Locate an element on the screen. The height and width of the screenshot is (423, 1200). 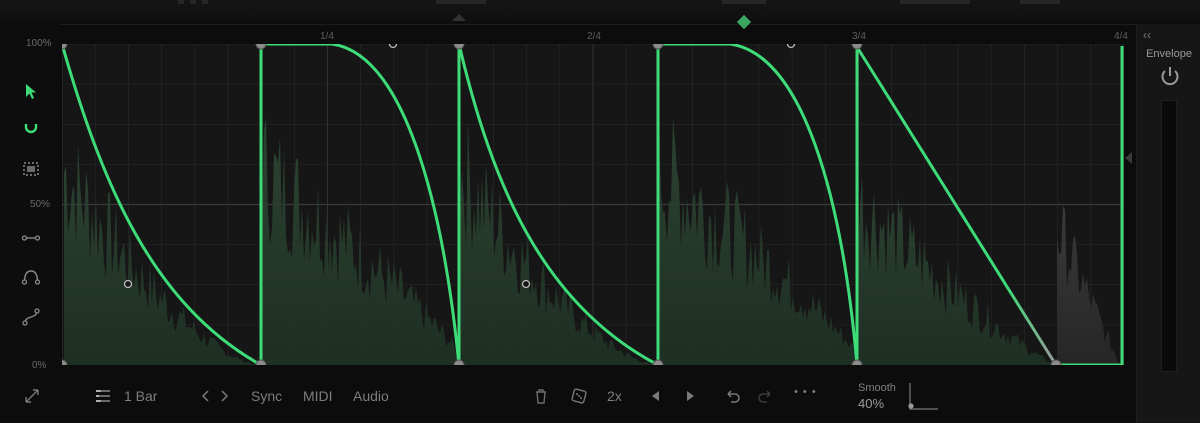
magnet-icon is located at coordinates (31, 129).